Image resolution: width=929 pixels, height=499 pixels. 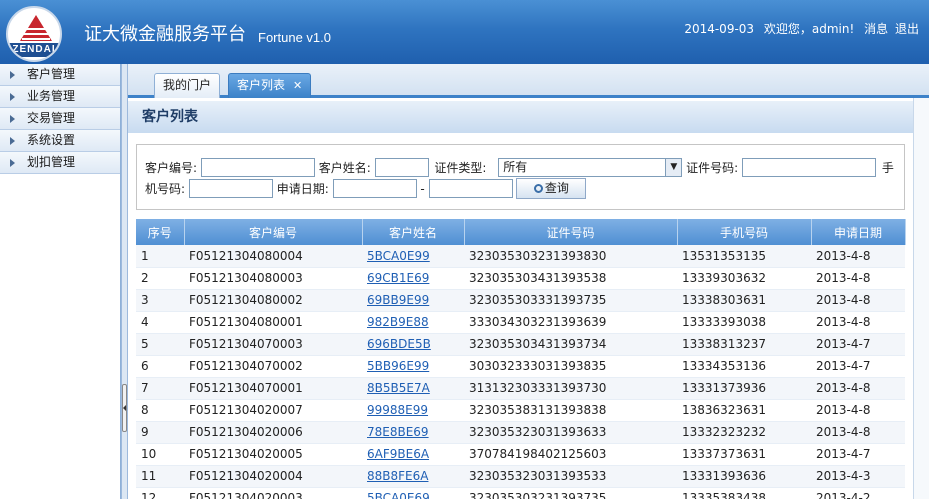 I want to click on cell-customer-name: 5BCA0E99, so click(x=413, y=256).